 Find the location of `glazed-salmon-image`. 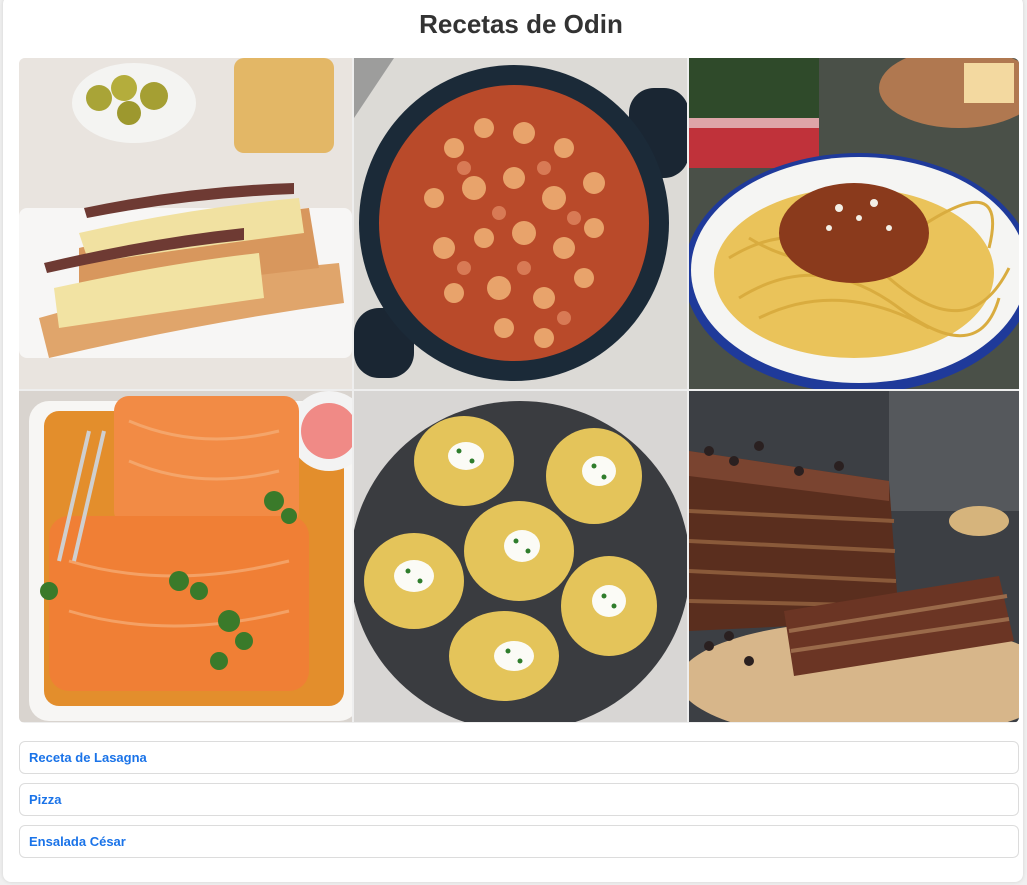

glazed-salmon-image is located at coordinates (185, 556).